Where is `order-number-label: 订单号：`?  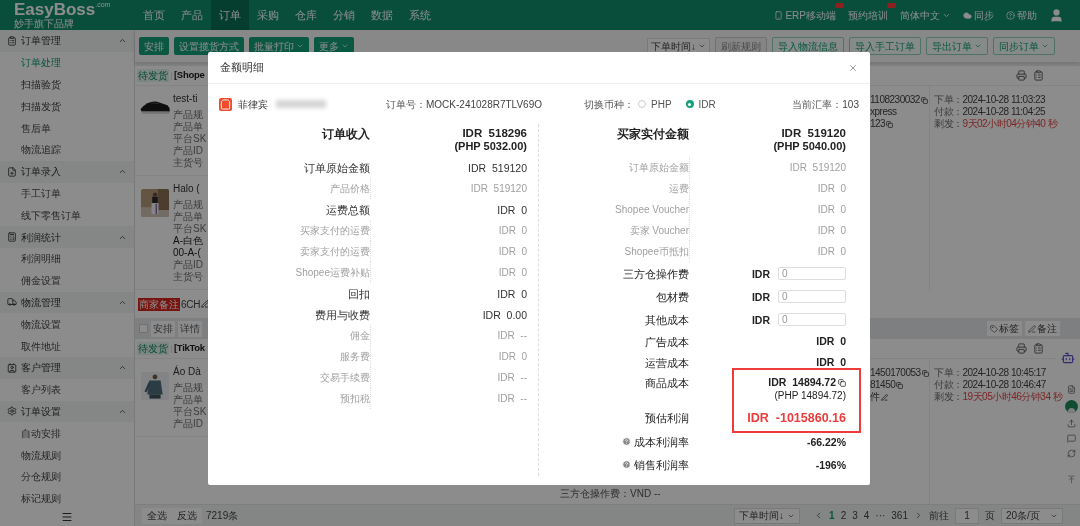
order-number-label: 订单号： is located at coordinates (406, 104).